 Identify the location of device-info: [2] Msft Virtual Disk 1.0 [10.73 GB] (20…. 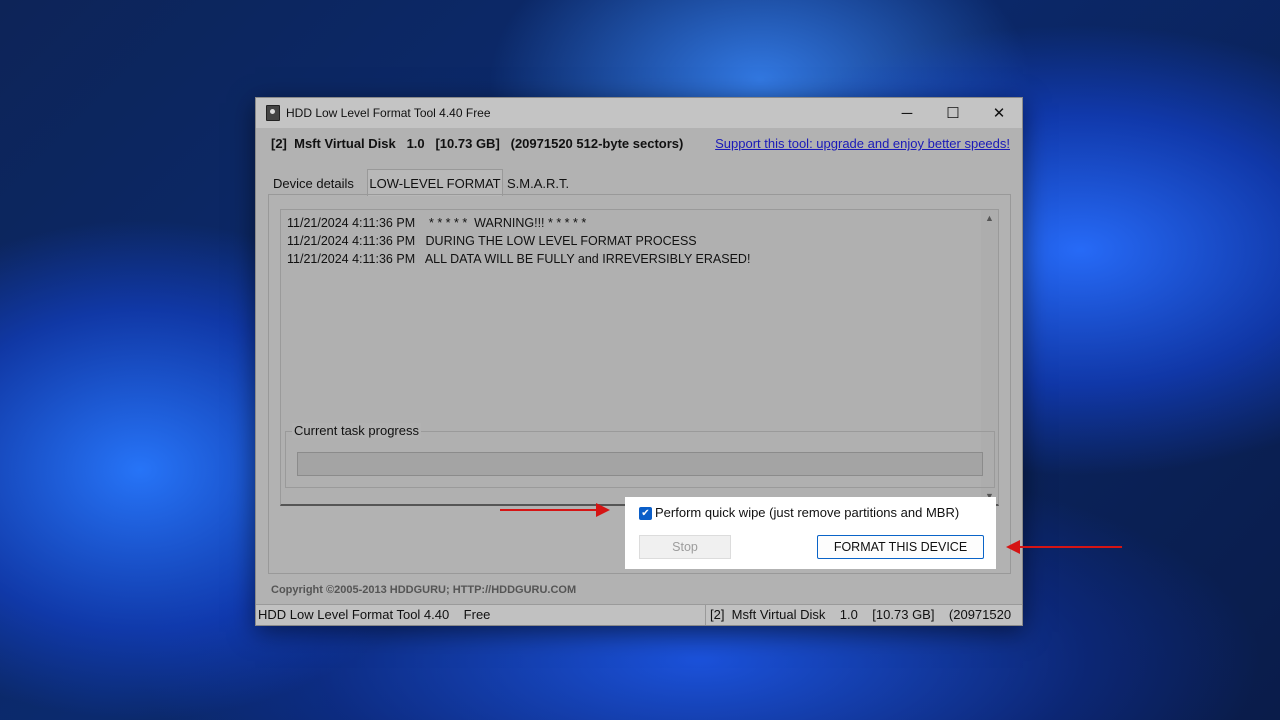
(477, 143).